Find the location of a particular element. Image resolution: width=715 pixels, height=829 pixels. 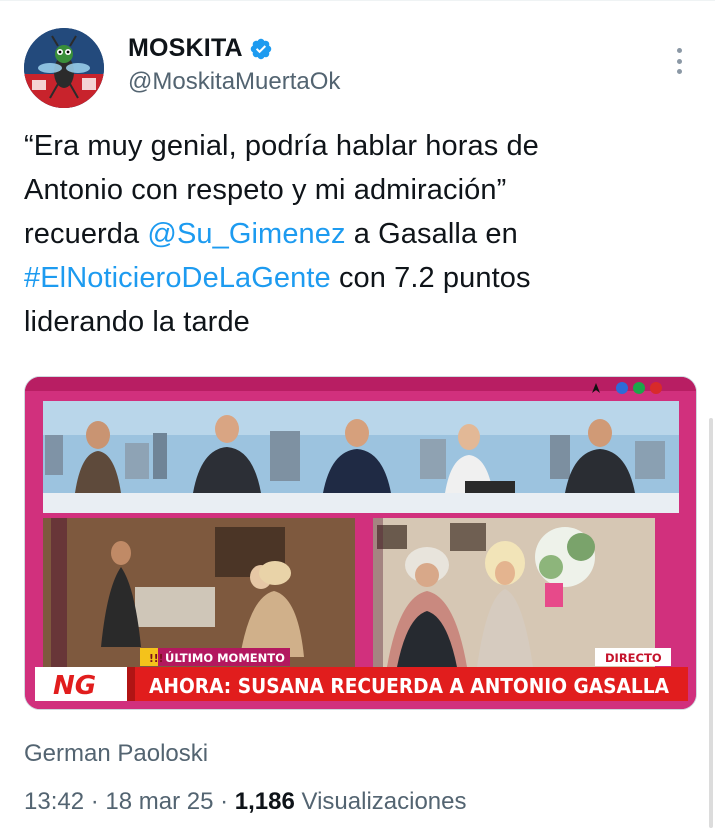

tweet-line: Antonio con respeto y mi admiración” is located at coordinates (265, 190).